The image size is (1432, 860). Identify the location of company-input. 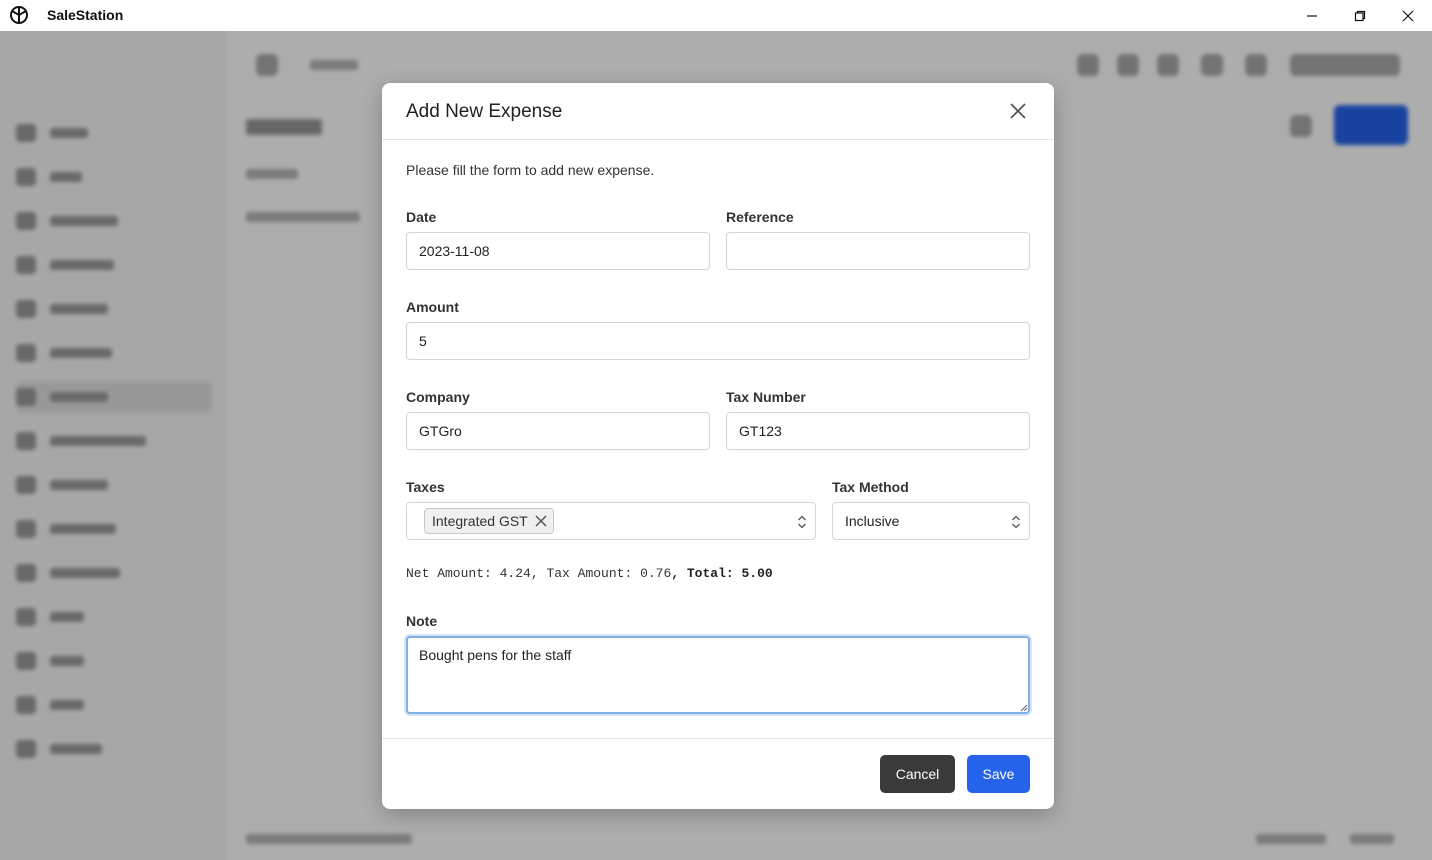
(558, 431).